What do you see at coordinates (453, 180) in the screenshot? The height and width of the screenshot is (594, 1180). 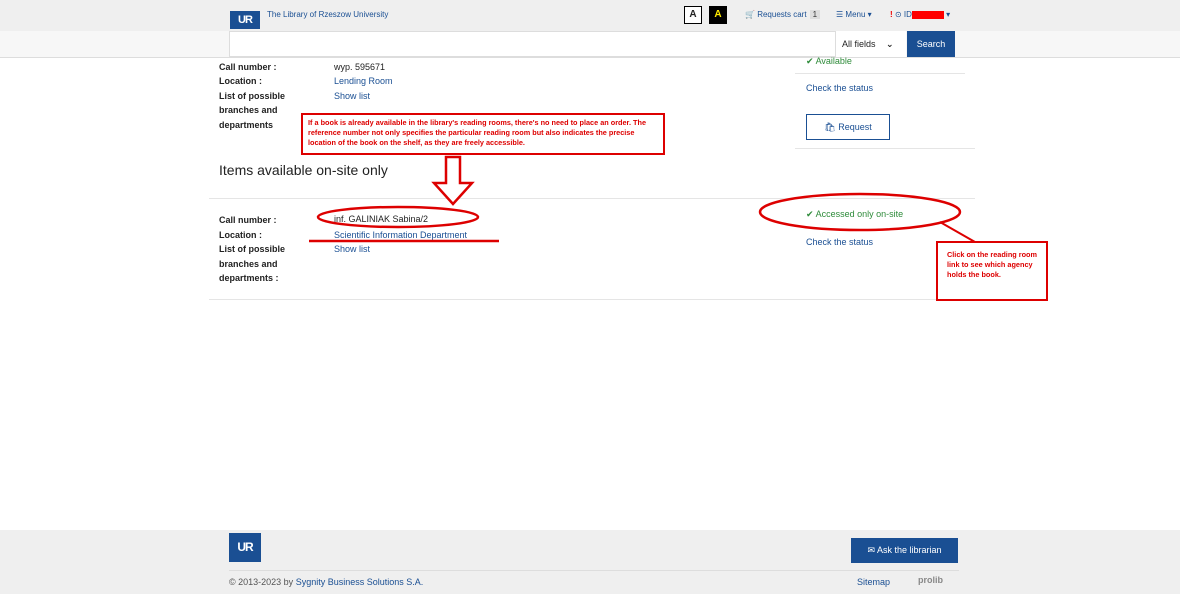 I see `arrow-down-icon` at bounding box center [453, 180].